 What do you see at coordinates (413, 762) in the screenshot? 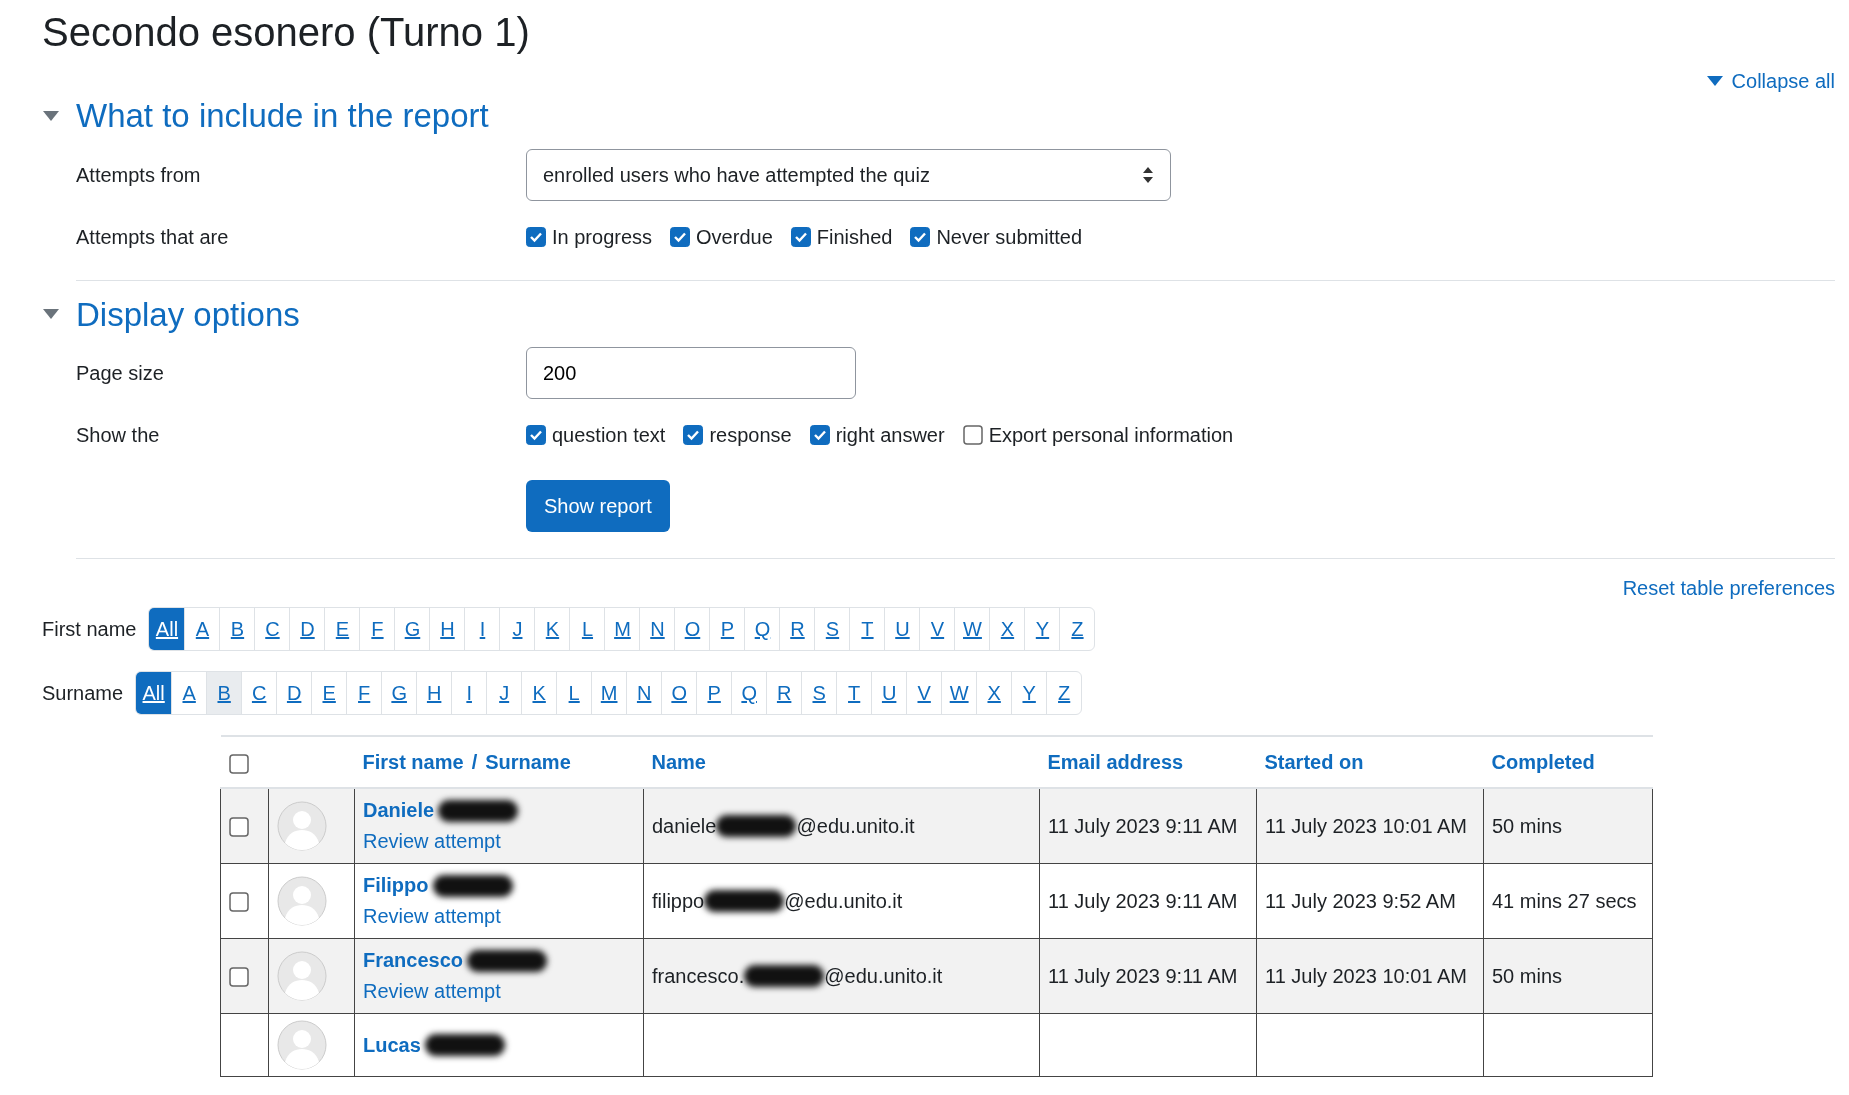
I see `column-header-link: First name` at bounding box center [413, 762].